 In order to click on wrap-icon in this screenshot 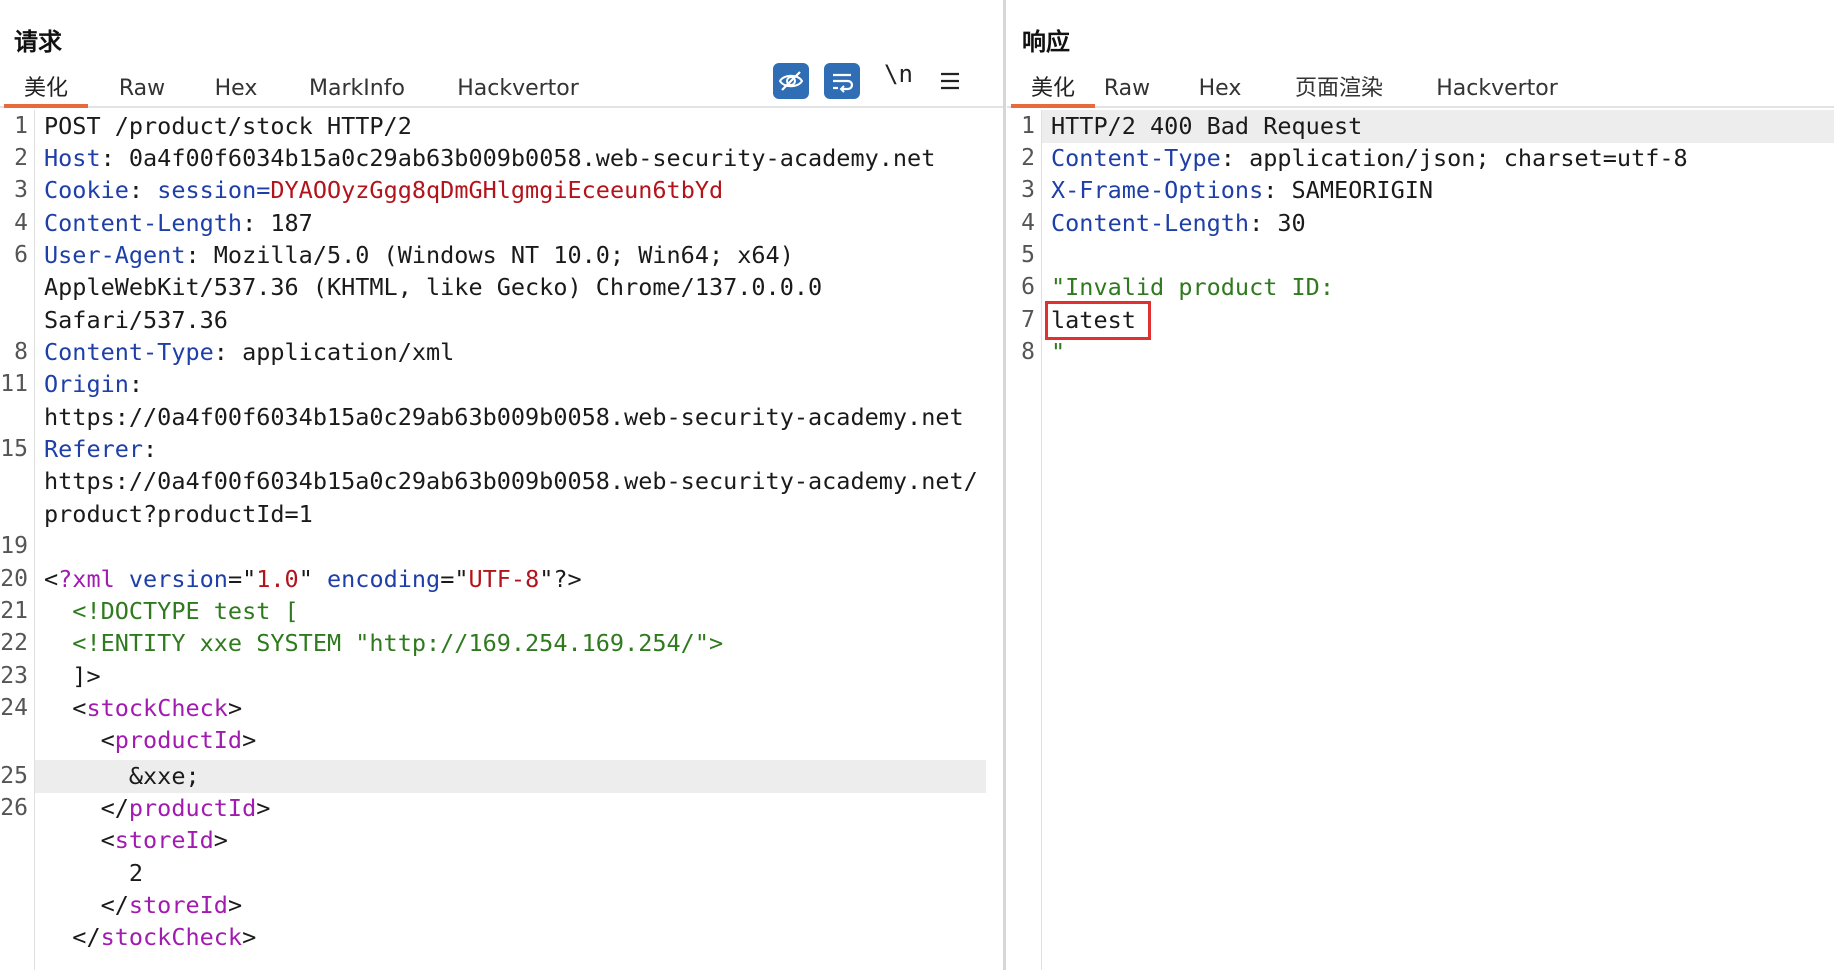, I will do `click(843, 83)`.